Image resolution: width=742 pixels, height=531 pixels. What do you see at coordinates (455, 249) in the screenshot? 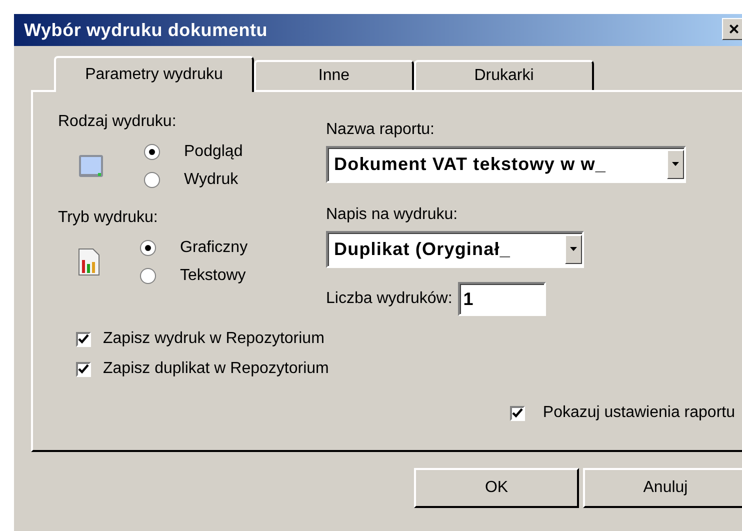
I see `dropdown-field: Duplikat (Oryginał_` at bounding box center [455, 249].